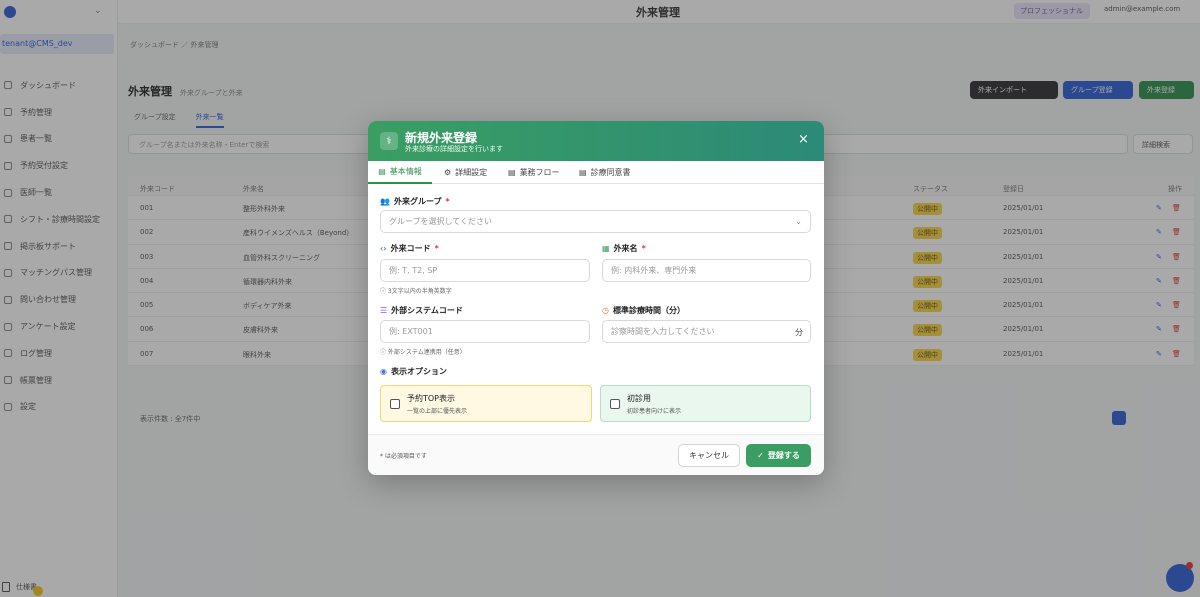 The width and height of the screenshot is (1200, 597). I want to click on input-placeholder: 例: T, T2, SP, so click(413, 270).